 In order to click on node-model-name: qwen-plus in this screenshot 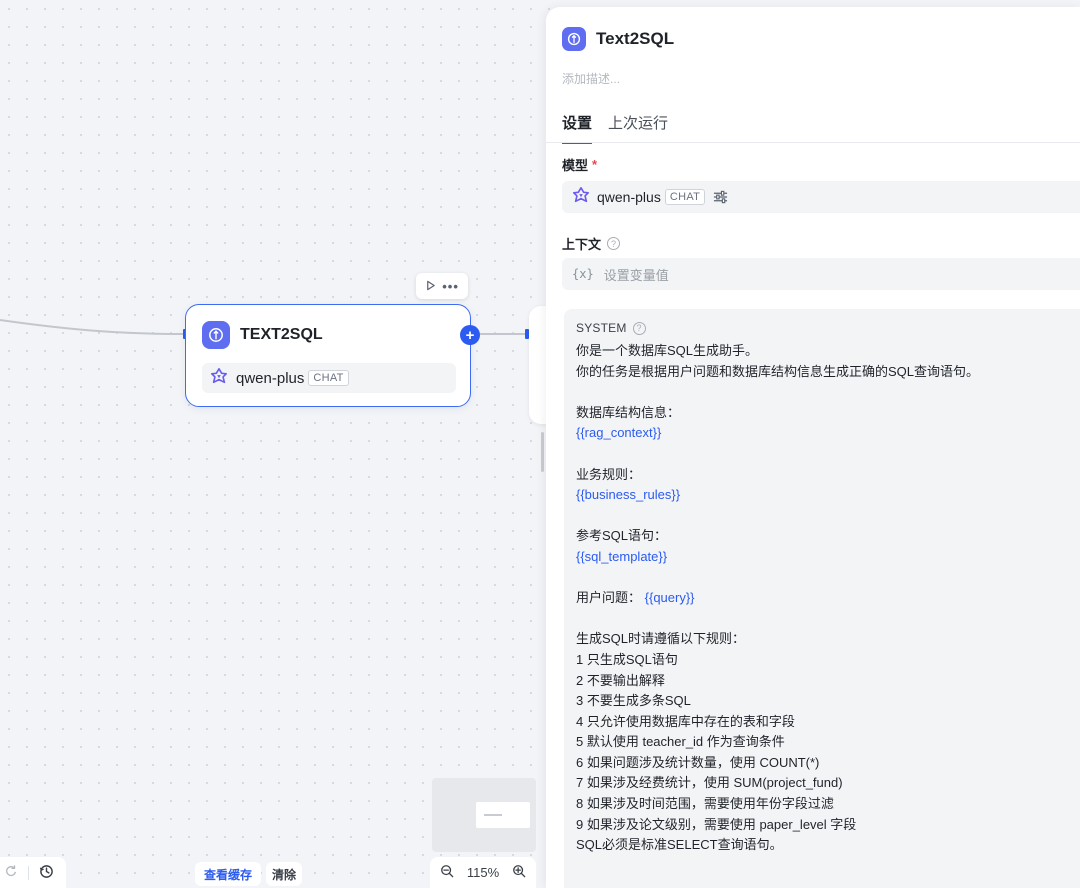, I will do `click(270, 378)`.